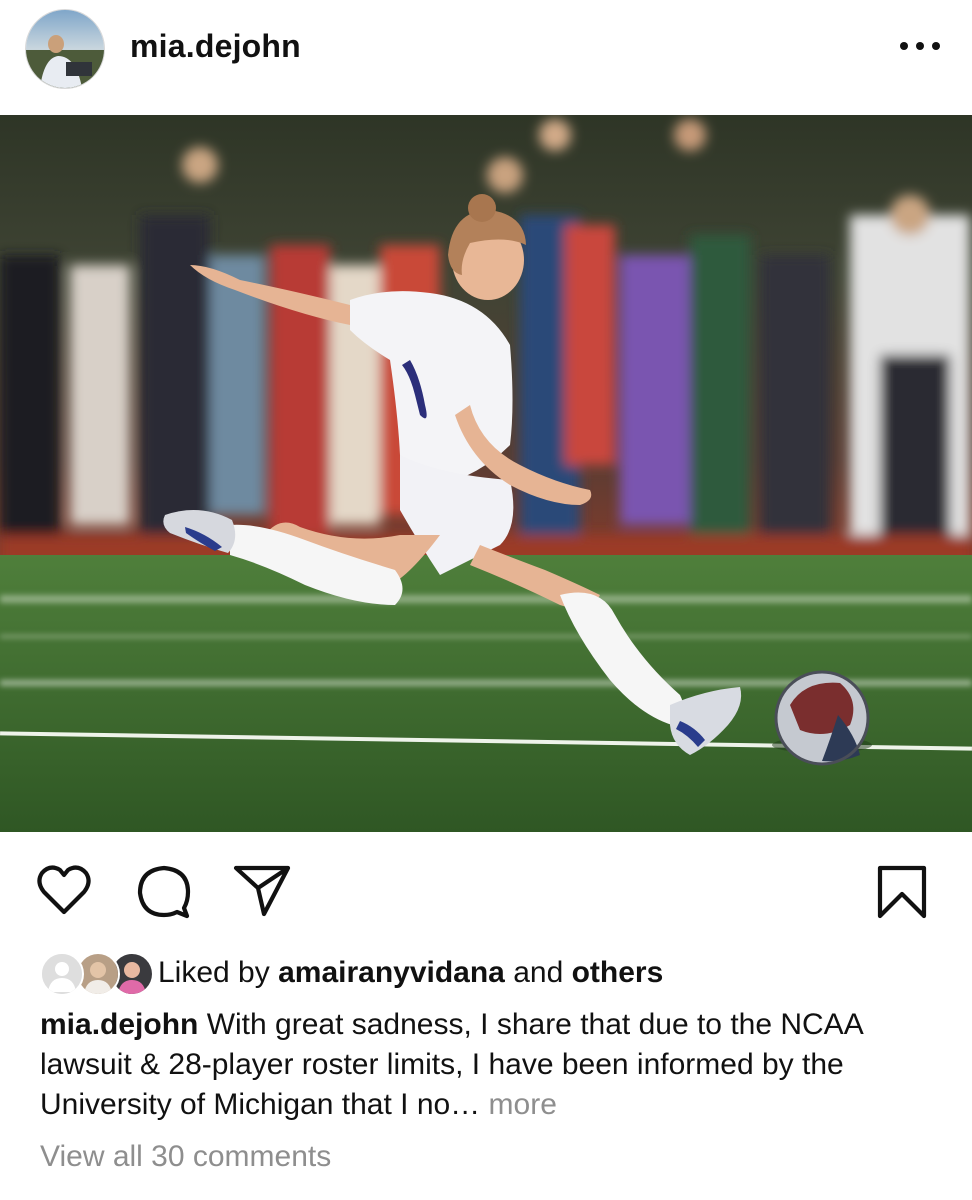 The height and width of the screenshot is (1200, 972). Describe the element at coordinates (618, 972) in the screenshot. I see `liked-by-others: others` at that location.